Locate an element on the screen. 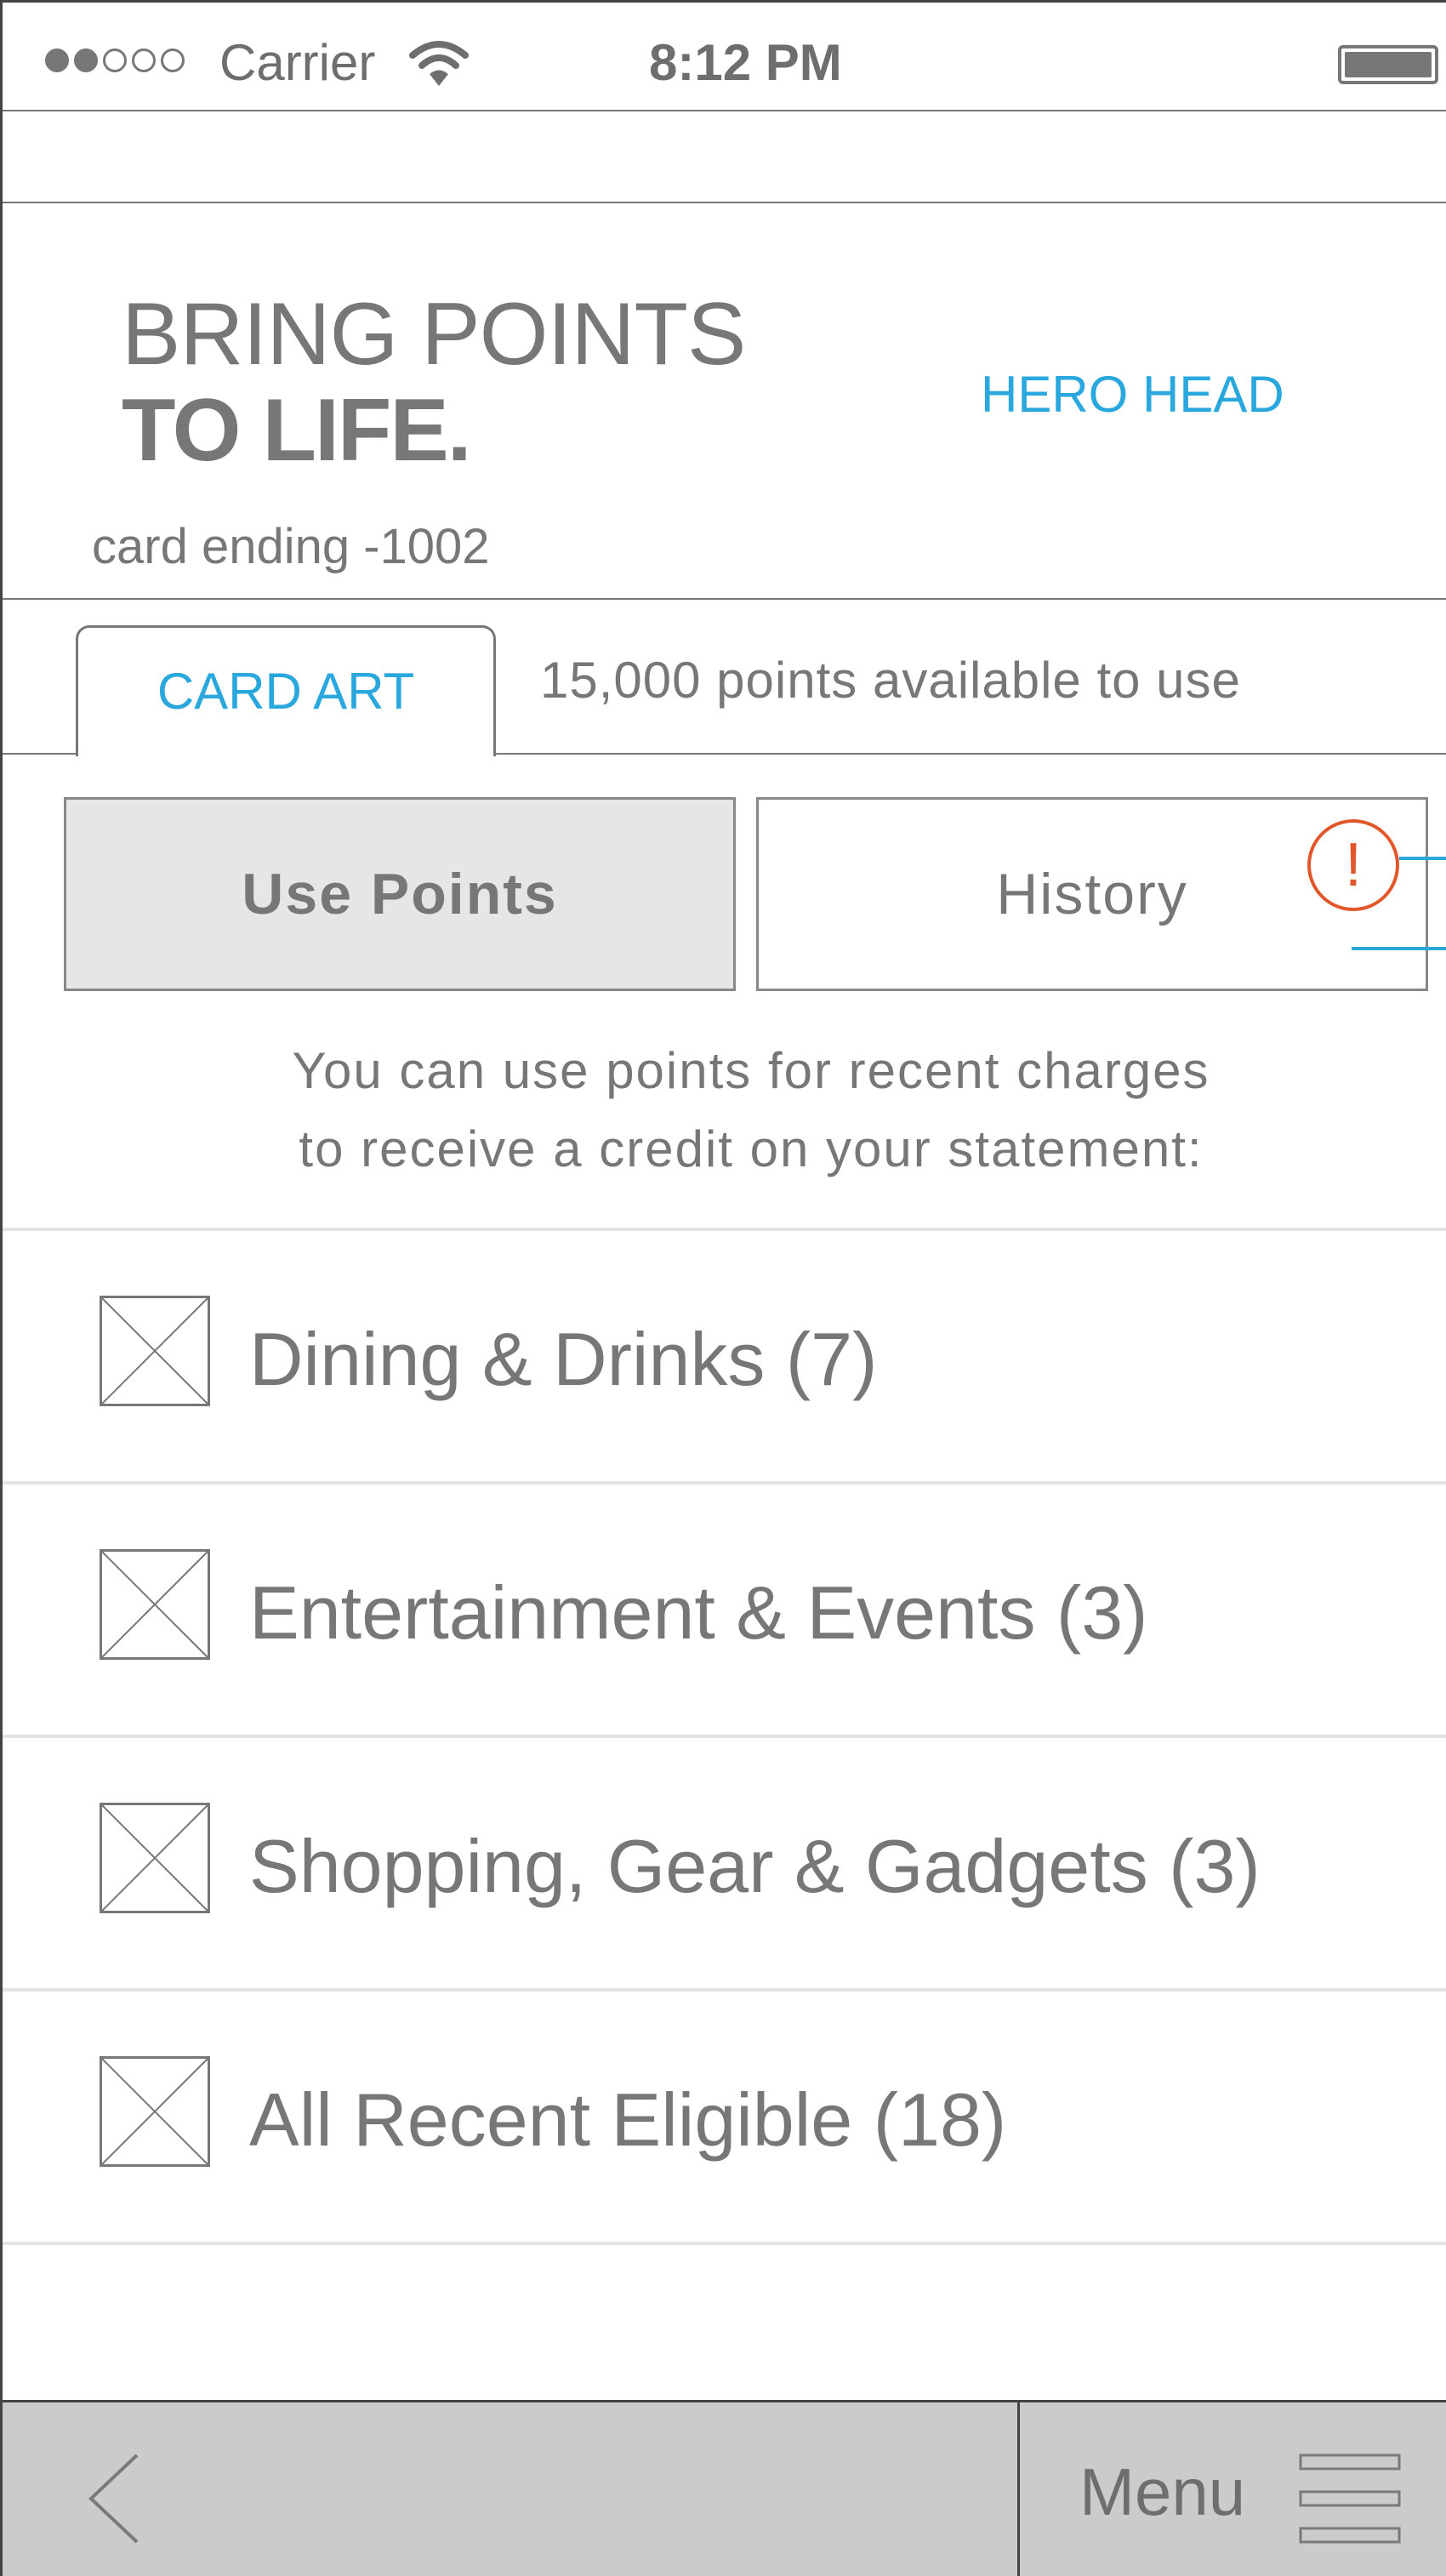 This screenshot has width=1446, height=2576. card-art-label: CARD ART is located at coordinates (286, 691).